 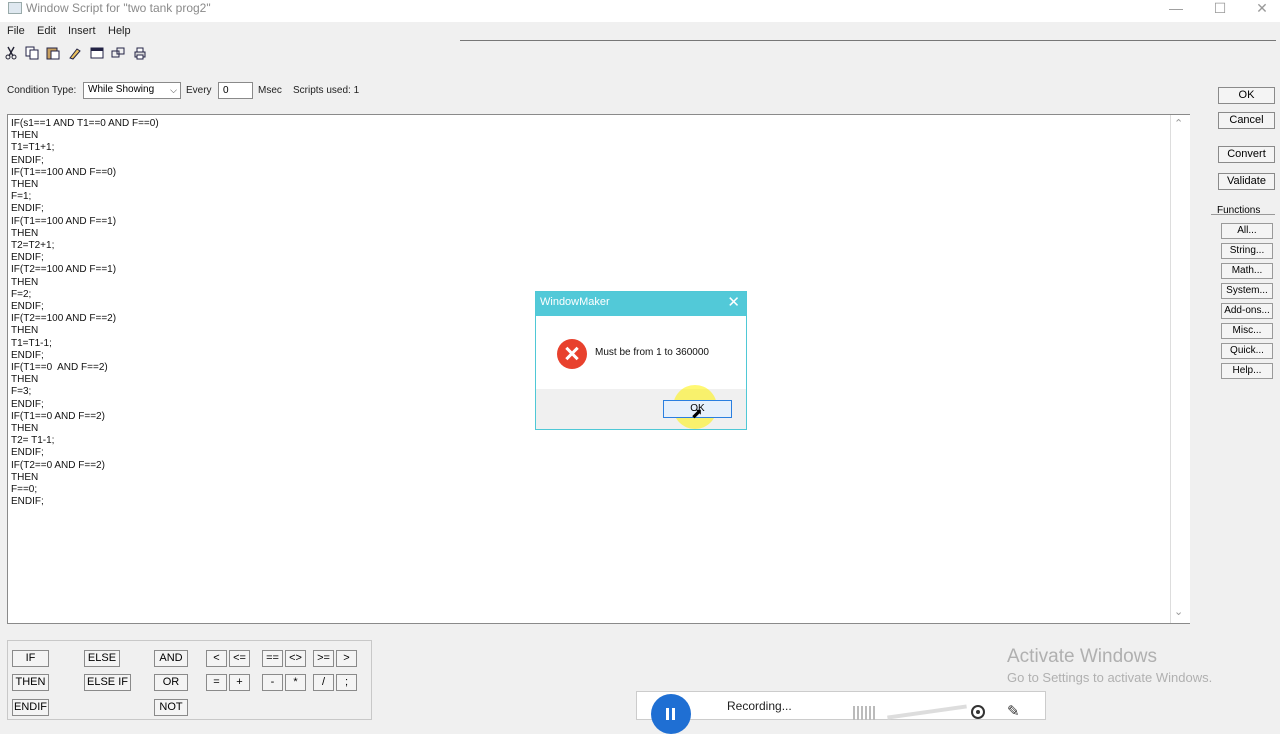 What do you see at coordinates (107, 682) in the screenshot?
I see `op-elseif-button: ELSE IF` at bounding box center [107, 682].